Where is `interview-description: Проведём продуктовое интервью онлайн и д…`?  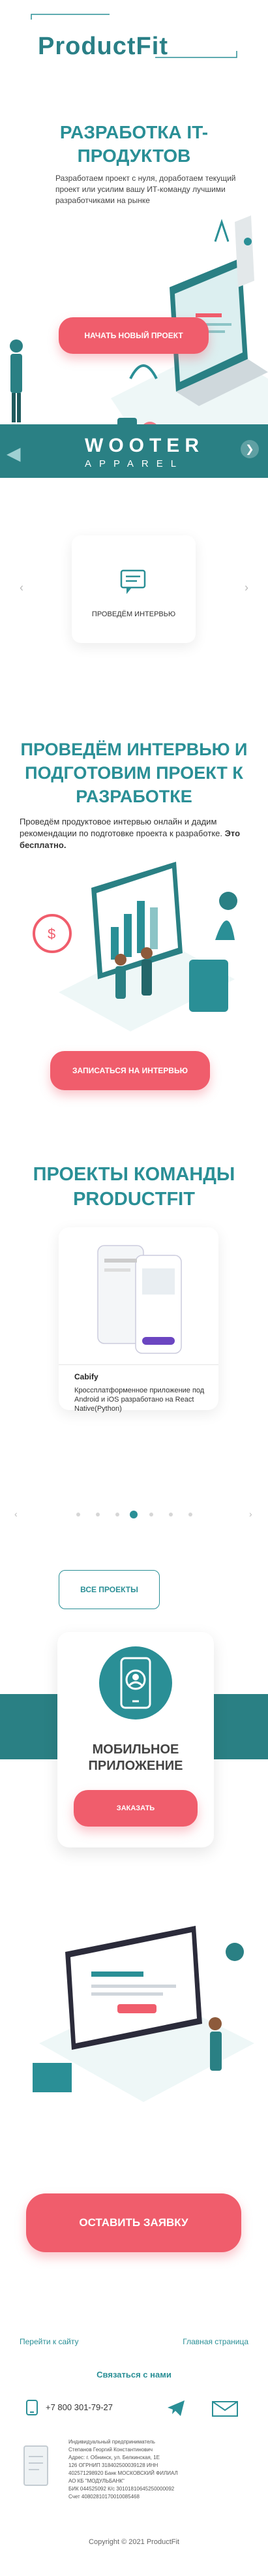
interview-description: Проведём продуктовое интервью онлайн и д… is located at coordinates (134, 833).